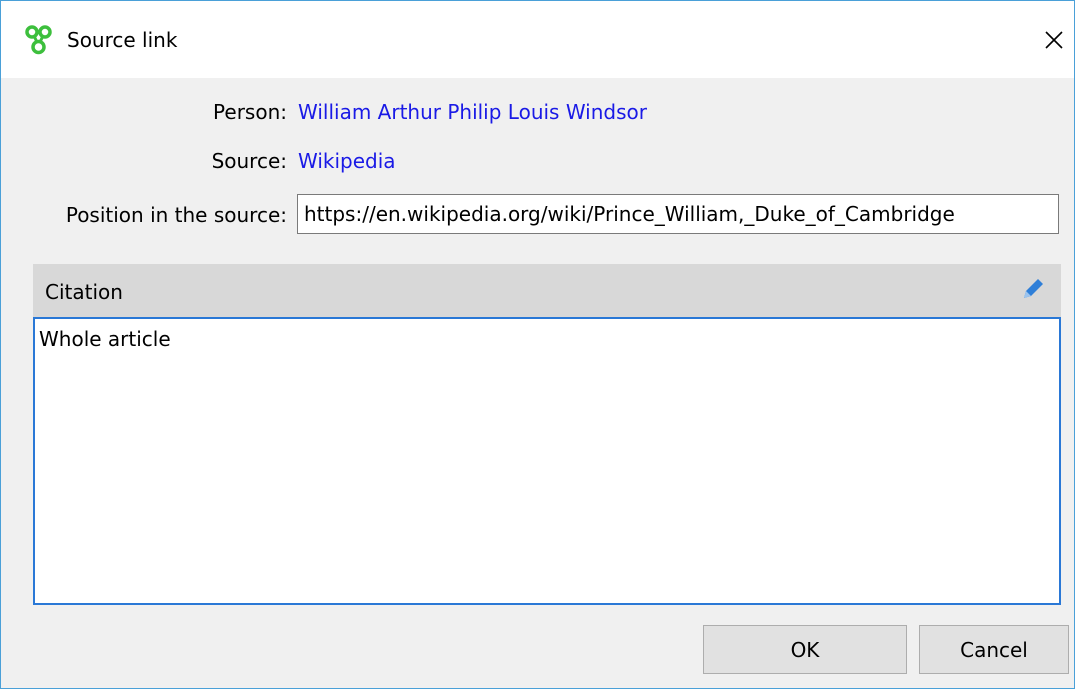  I want to click on source-link: Wikipedia, so click(347, 161).